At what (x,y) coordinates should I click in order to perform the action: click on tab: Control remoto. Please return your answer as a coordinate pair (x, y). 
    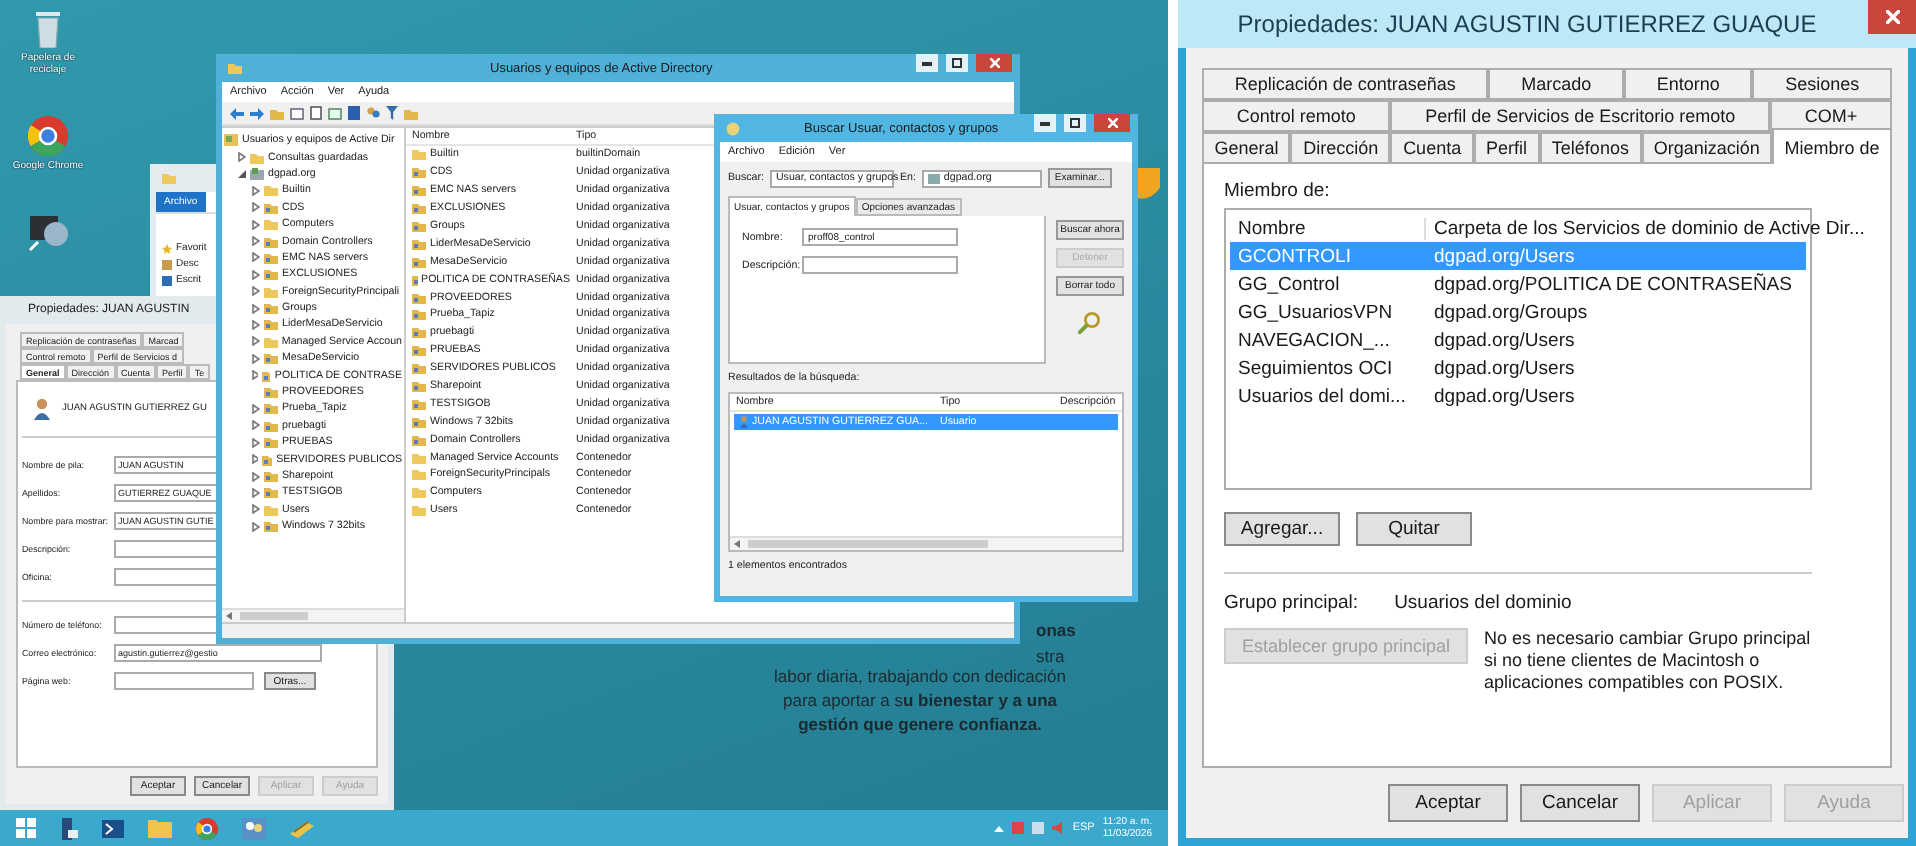
    Looking at the image, I should click on (1296, 116).